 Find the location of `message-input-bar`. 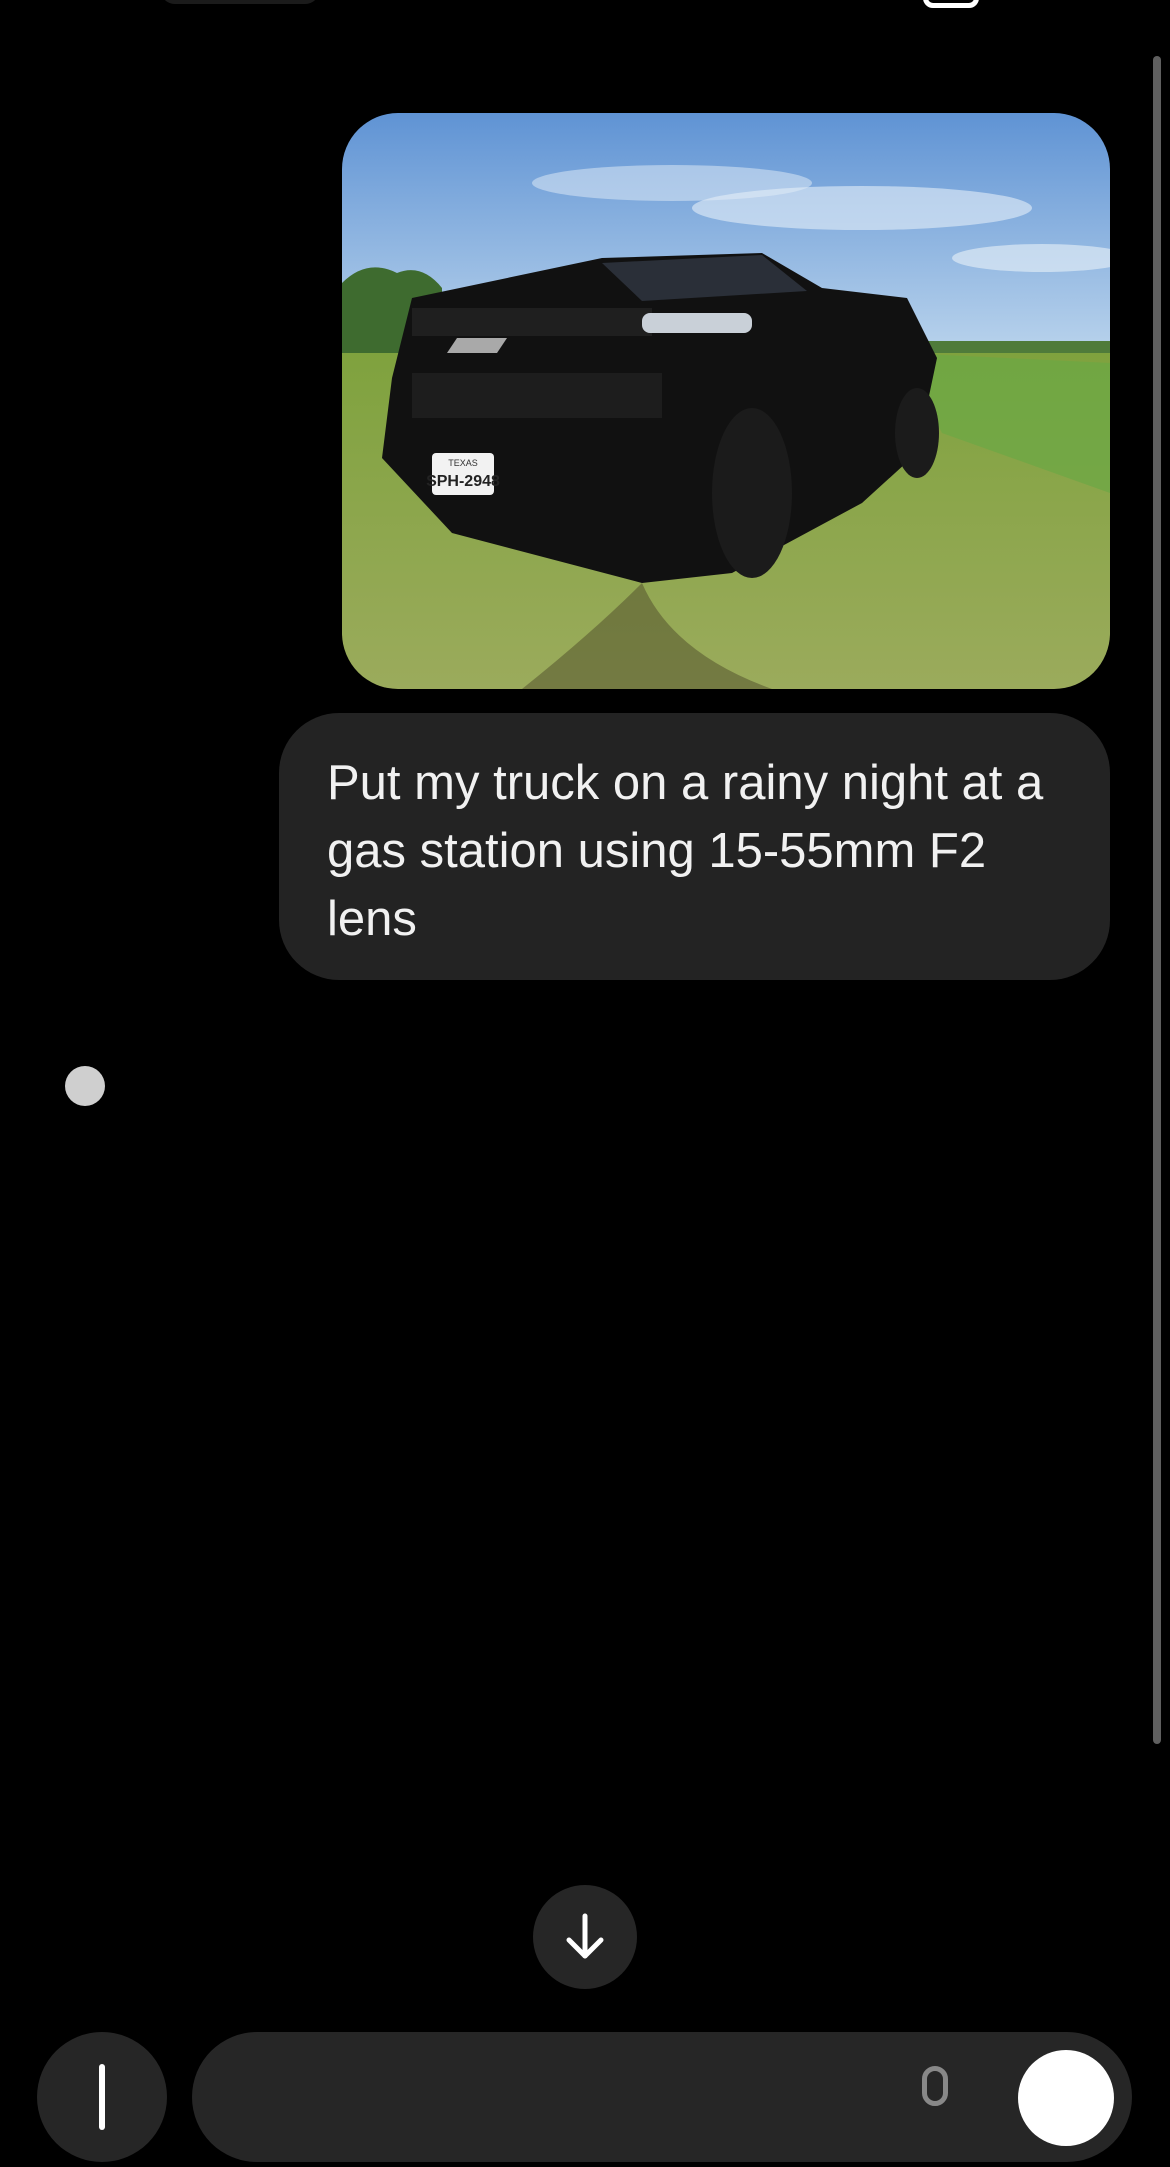

message-input-bar is located at coordinates (662, 2097).